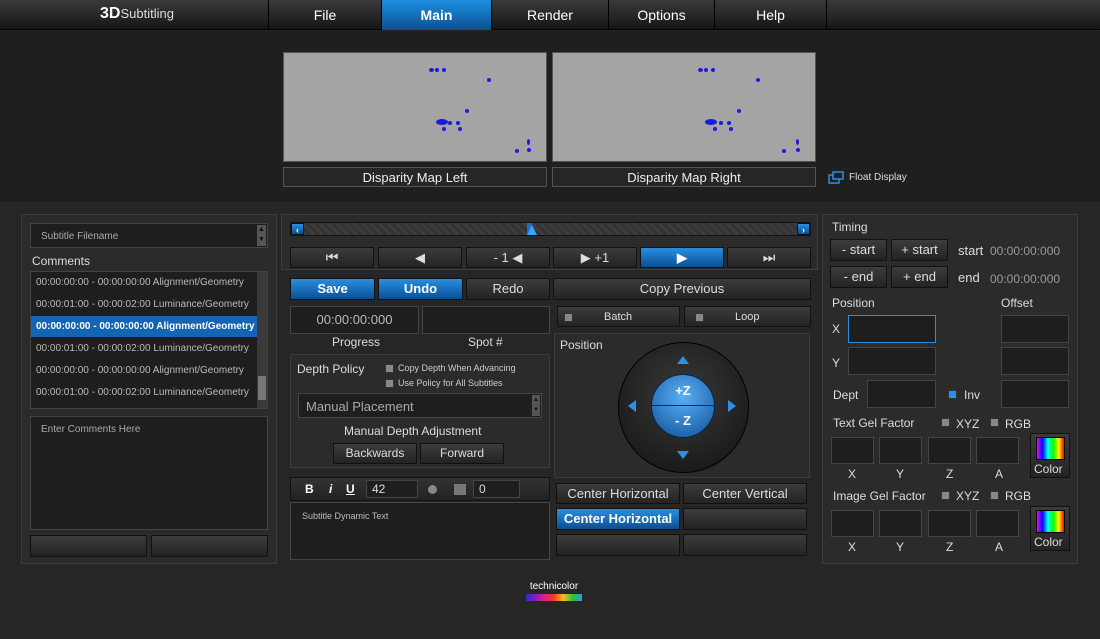  I want to click on disparity-map-left-label: Disparity Map Left, so click(415, 177).